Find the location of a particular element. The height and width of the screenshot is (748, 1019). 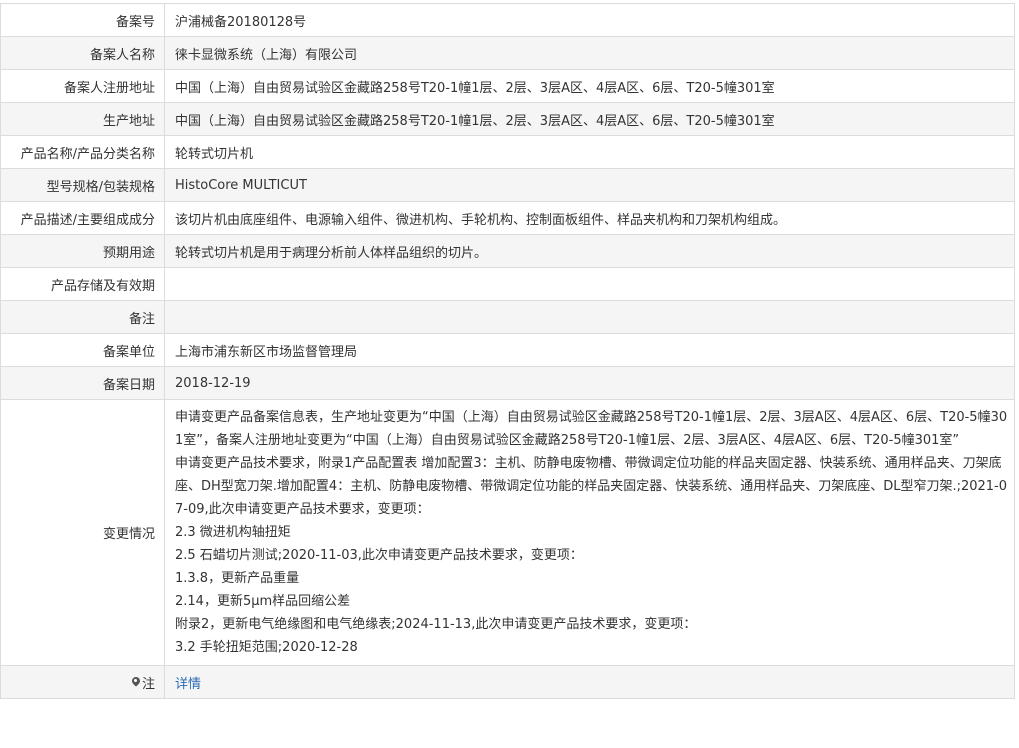

row-note: 注 详情 is located at coordinates (507, 682).